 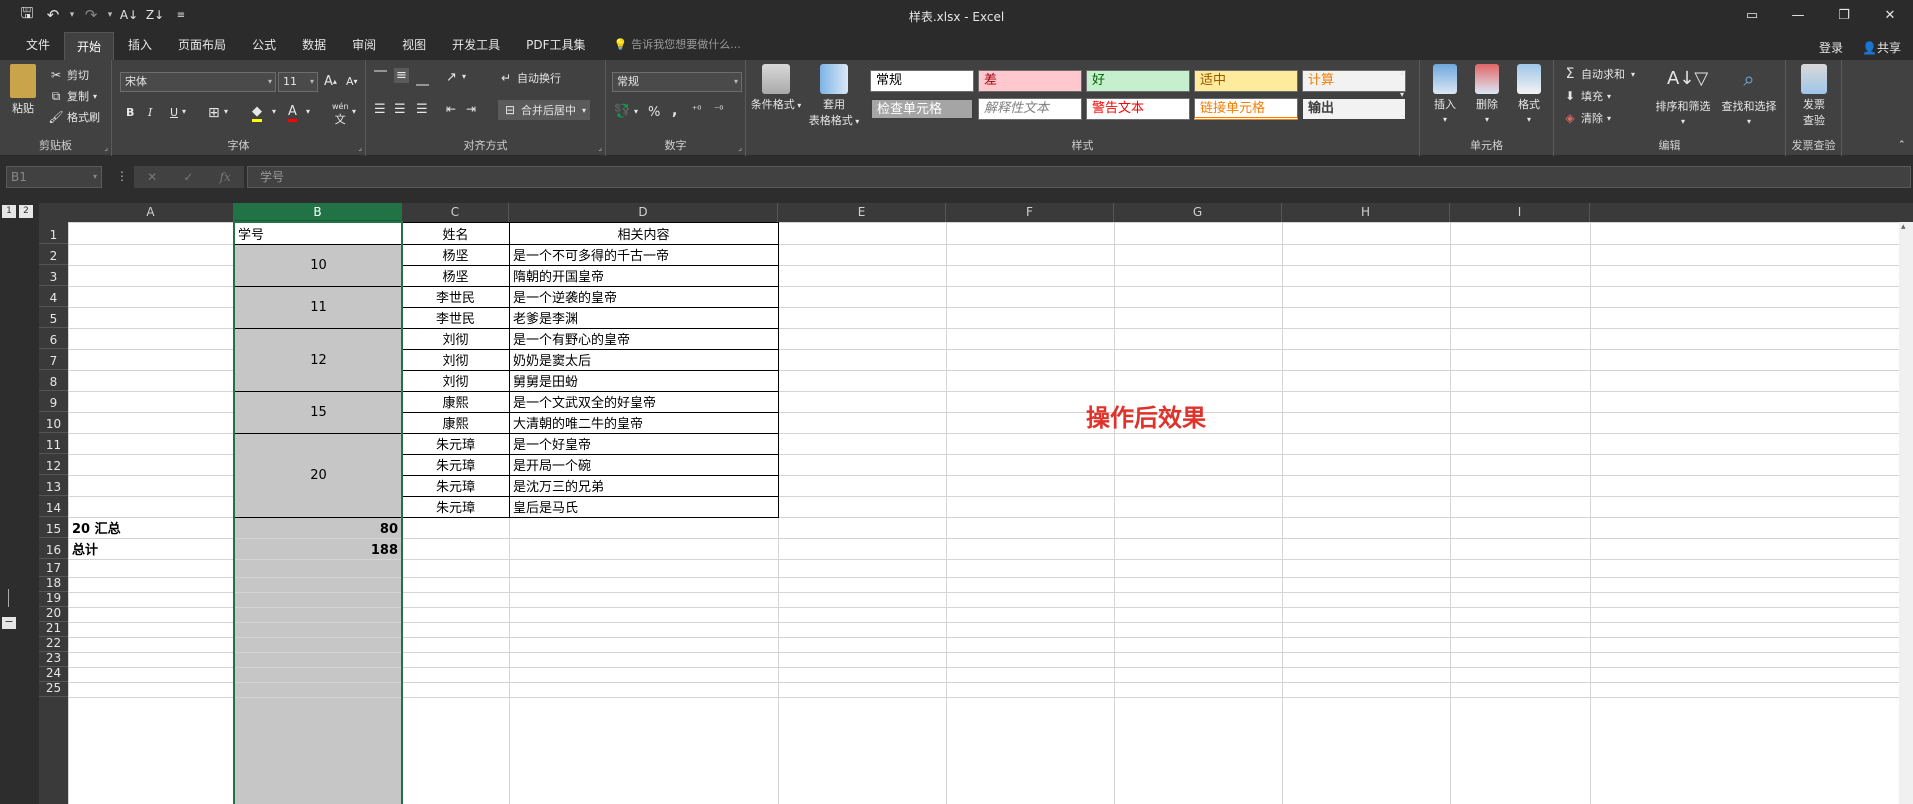 What do you see at coordinates (400, 109) in the screenshot?
I see `align-center-icon: ☰` at bounding box center [400, 109].